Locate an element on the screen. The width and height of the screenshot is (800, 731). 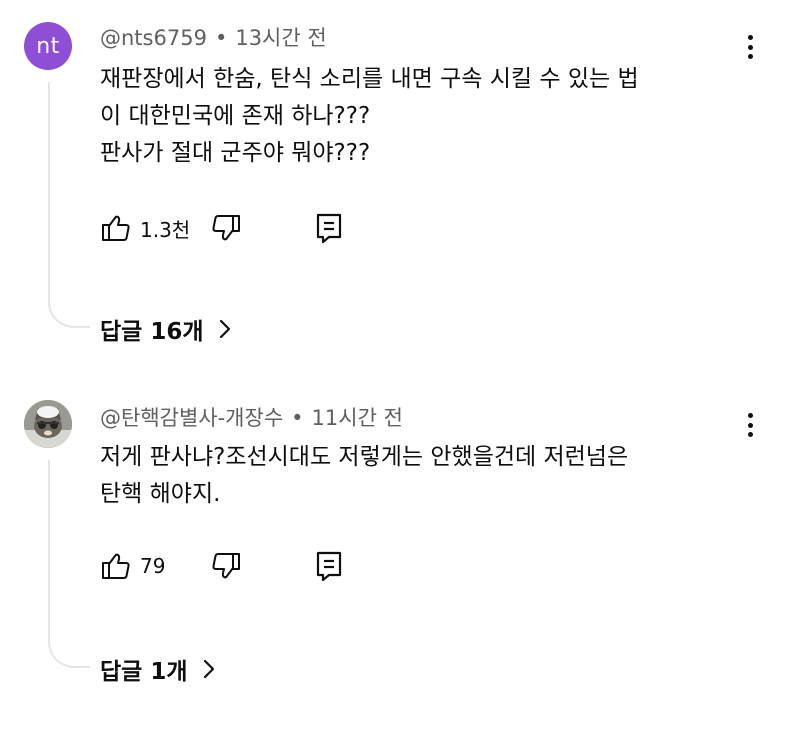
view-replies-button: 답글 16개 is located at coordinates (166, 329).